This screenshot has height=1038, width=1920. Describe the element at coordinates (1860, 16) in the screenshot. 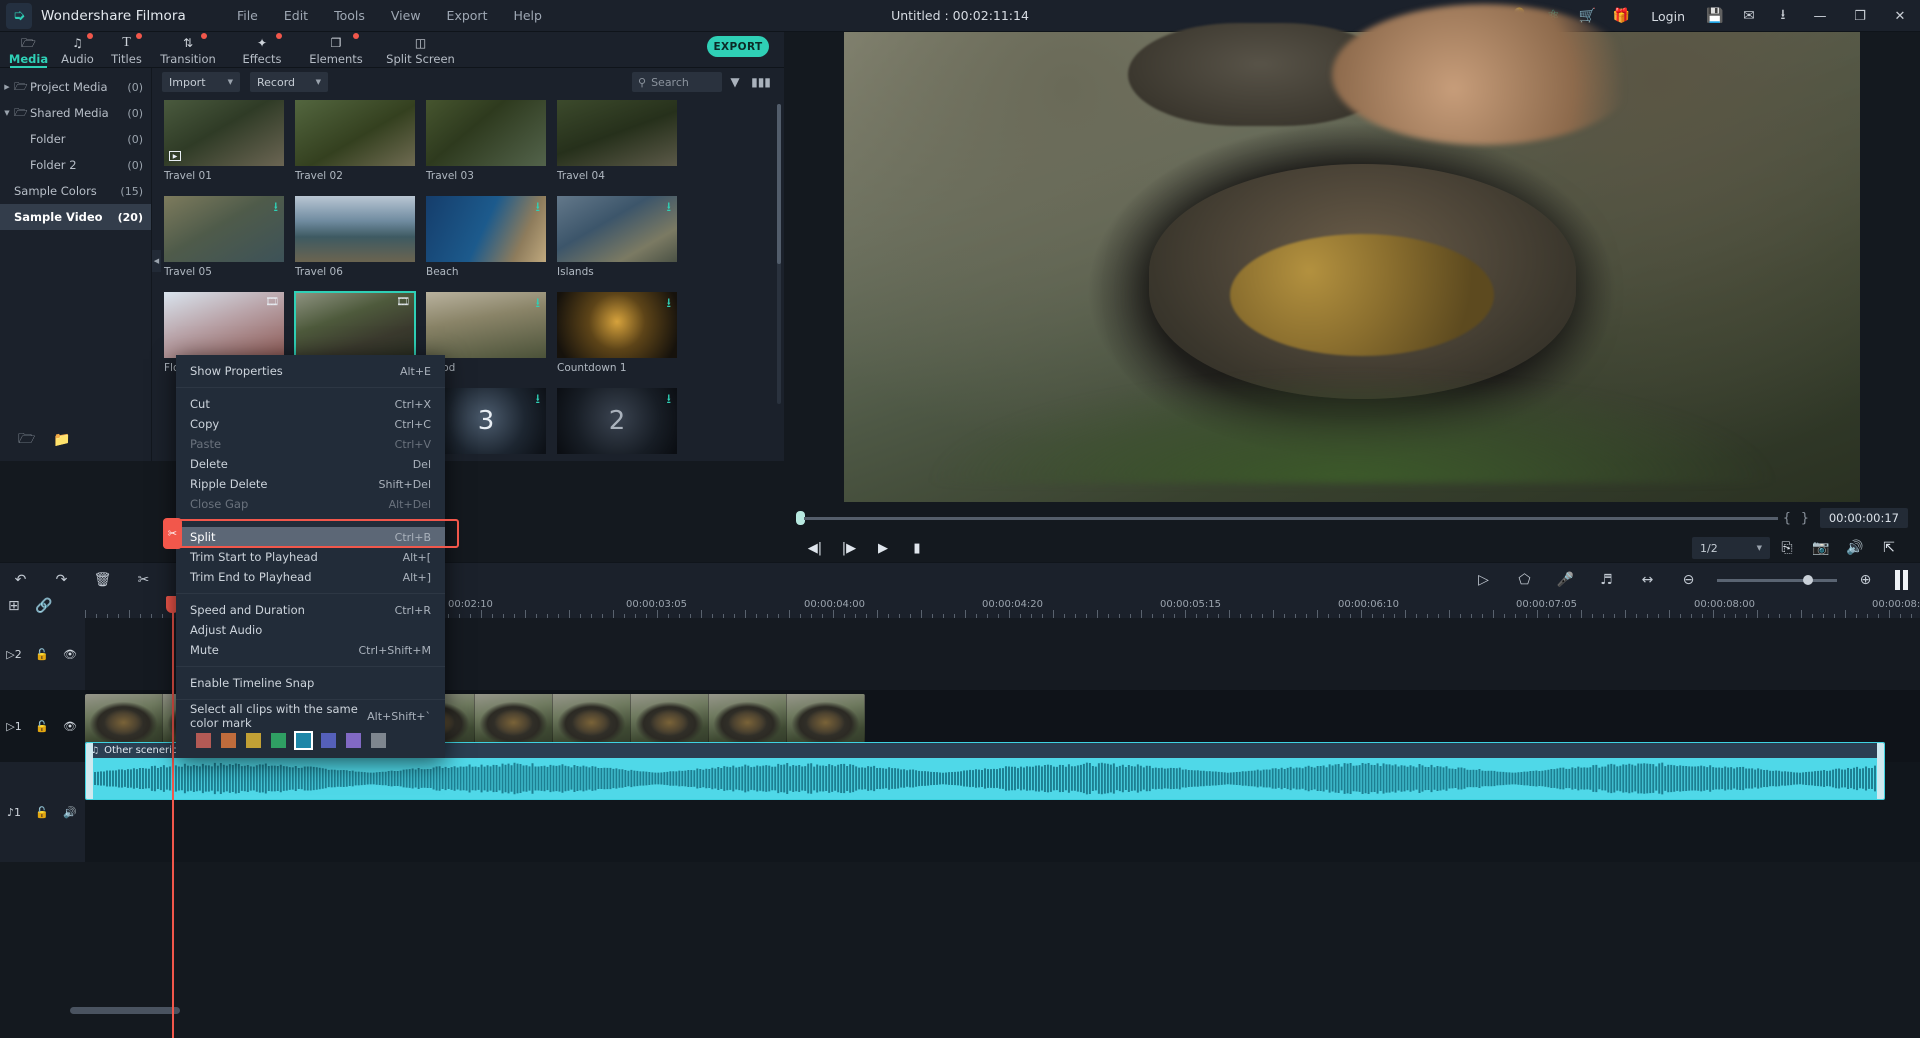

I see `maximize-icon: ❐` at that location.